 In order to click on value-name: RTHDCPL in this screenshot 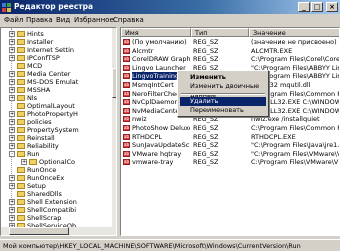, I will do `click(147, 136)`.